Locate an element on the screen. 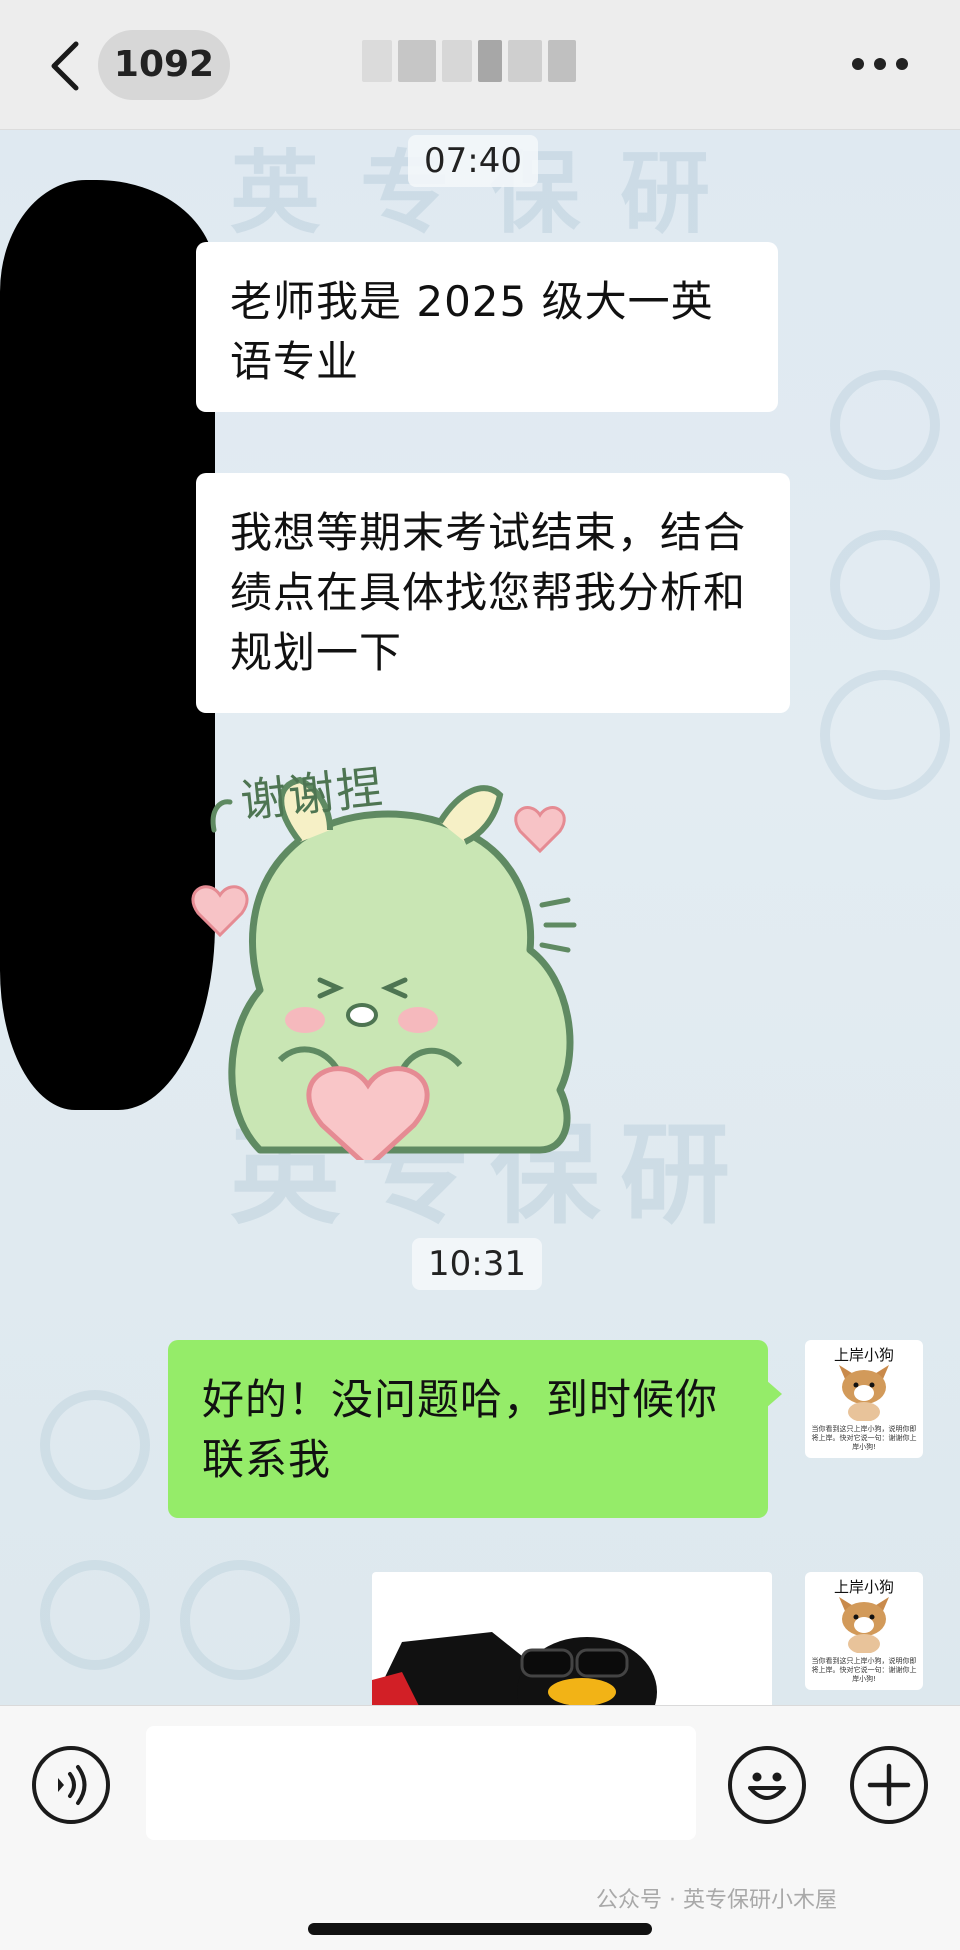  voice-button is located at coordinates (71, 1785).